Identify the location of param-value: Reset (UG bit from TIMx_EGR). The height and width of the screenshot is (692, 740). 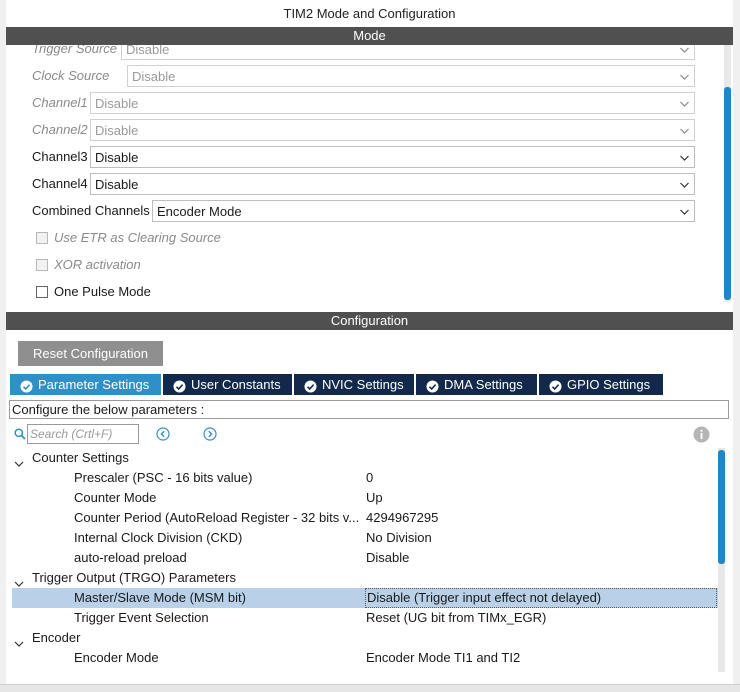
(456, 618).